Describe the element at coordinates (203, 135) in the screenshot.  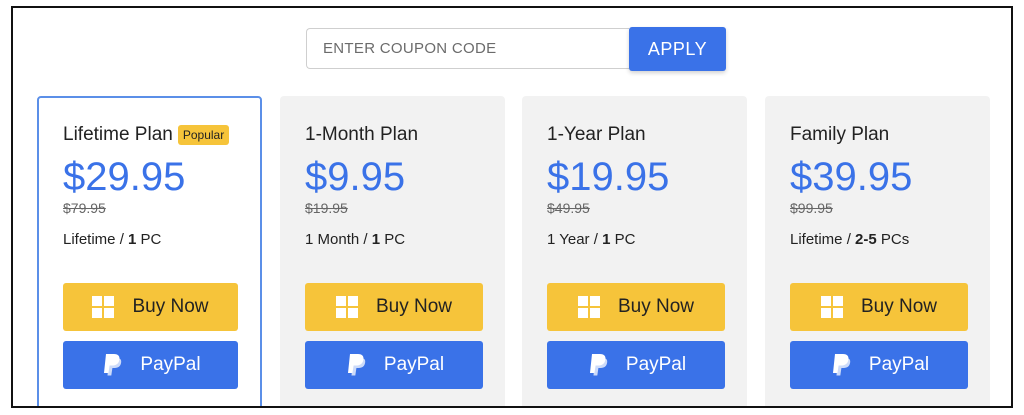
I see `popular-badge: Popular` at that location.